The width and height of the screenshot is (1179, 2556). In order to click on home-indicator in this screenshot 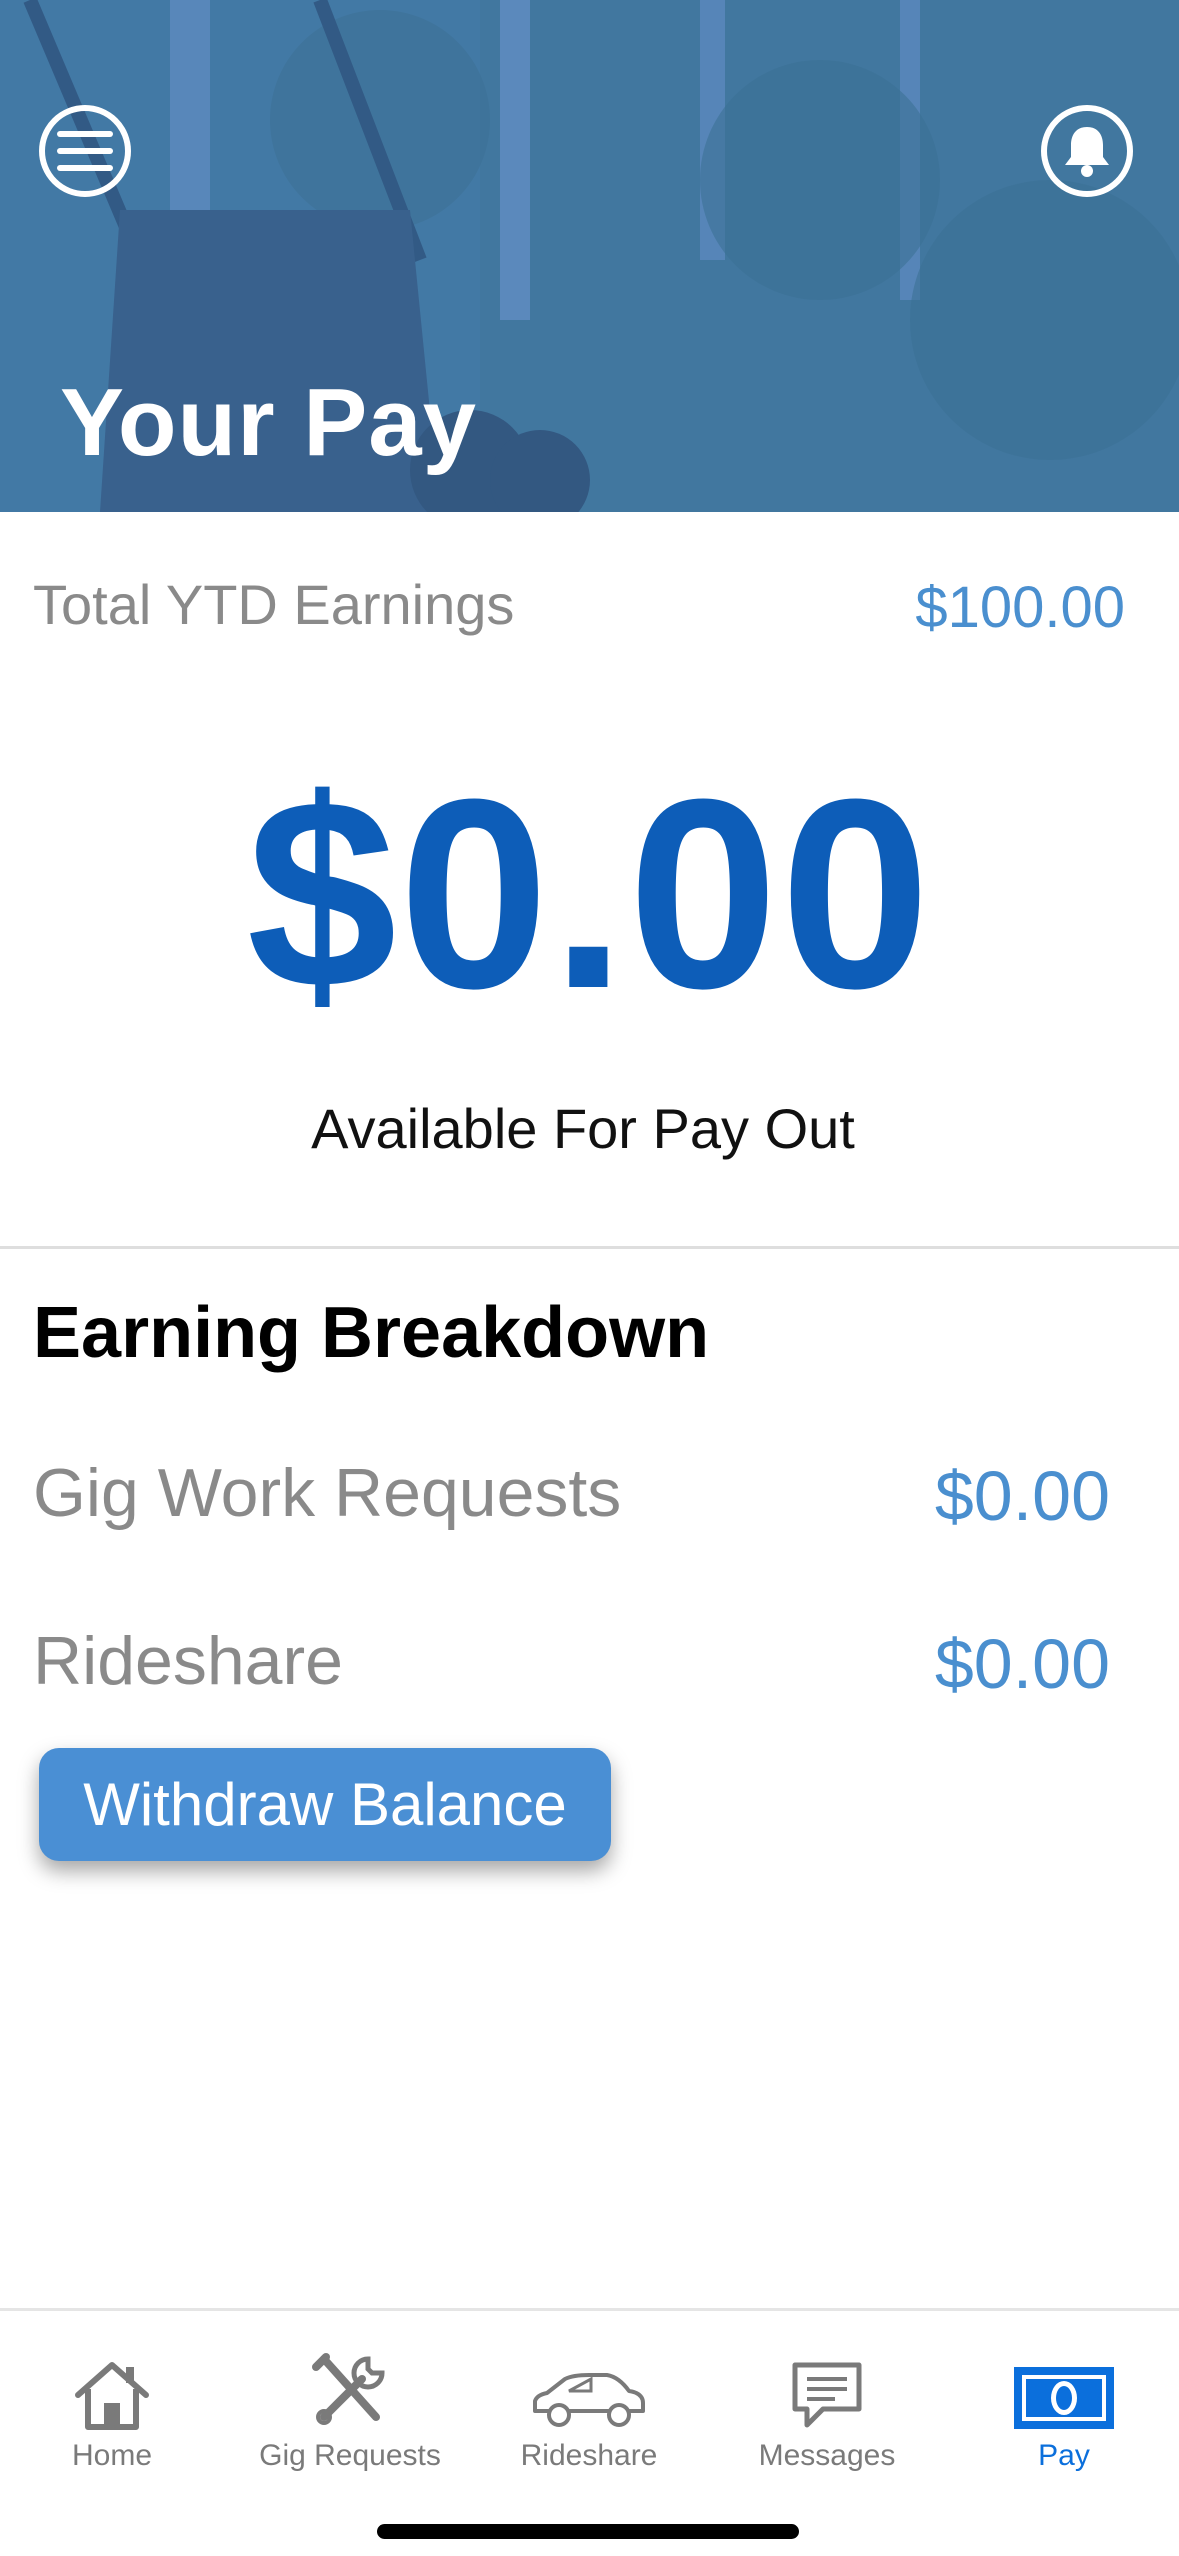, I will do `click(588, 2531)`.